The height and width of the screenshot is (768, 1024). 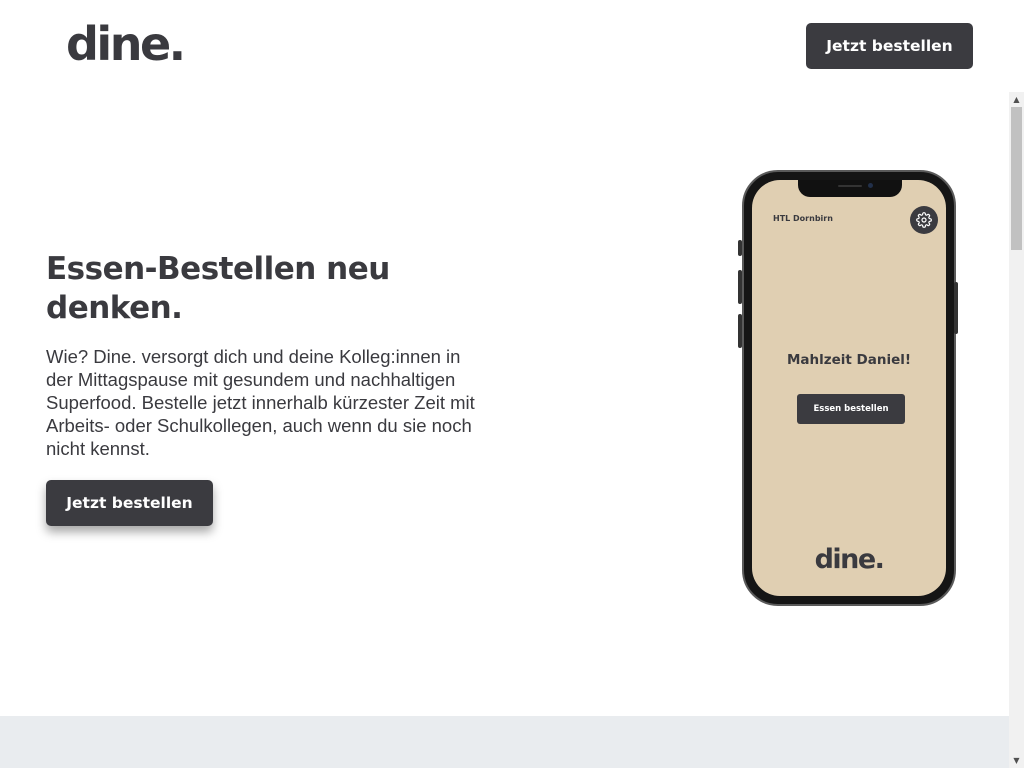 What do you see at coordinates (126, 44) in the screenshot?
I see `logo: dine.` at bounding box center [126, 44].